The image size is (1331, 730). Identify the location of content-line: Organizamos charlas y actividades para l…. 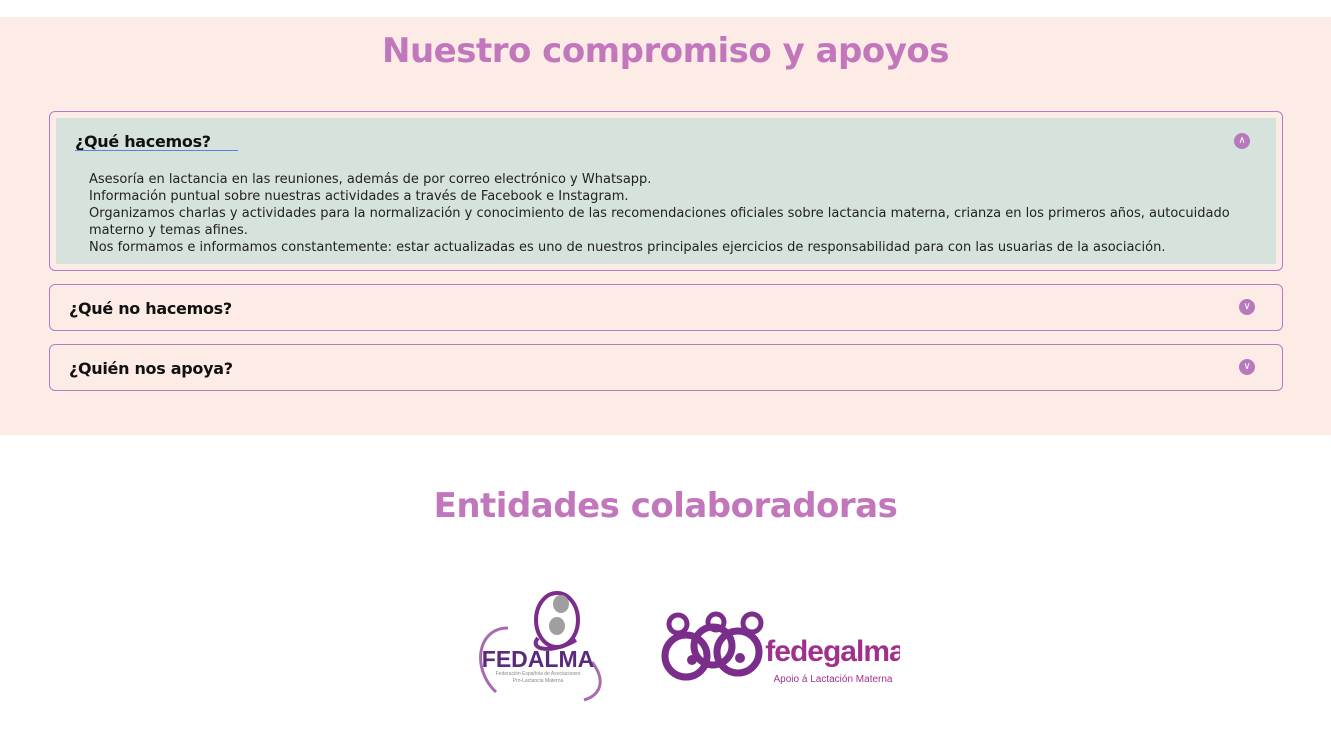
(659, 222).